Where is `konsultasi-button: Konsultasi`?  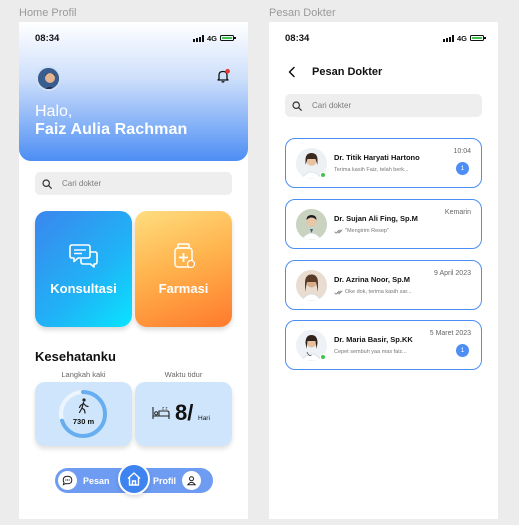 konsultasi-button: Konsultasi is located at coordinates (83, 269).